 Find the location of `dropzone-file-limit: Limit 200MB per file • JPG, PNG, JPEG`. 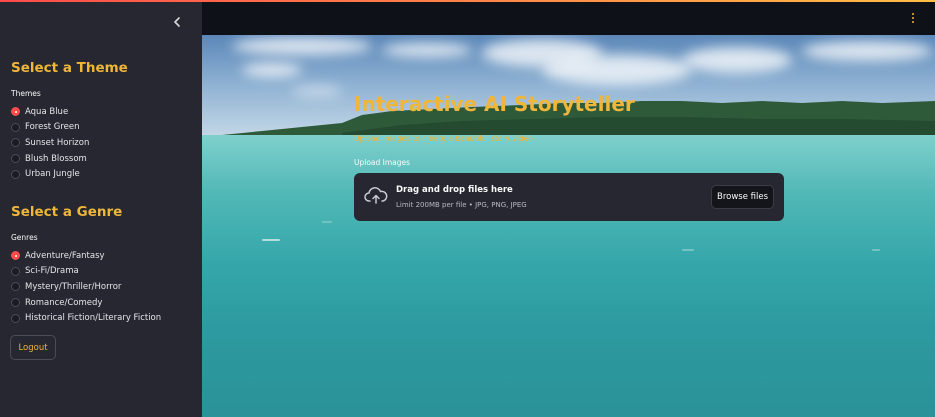

dropzone-file-limit: Limit 200MB per file • JPG, PNG, JPEG is located at coordinates (461, 205).